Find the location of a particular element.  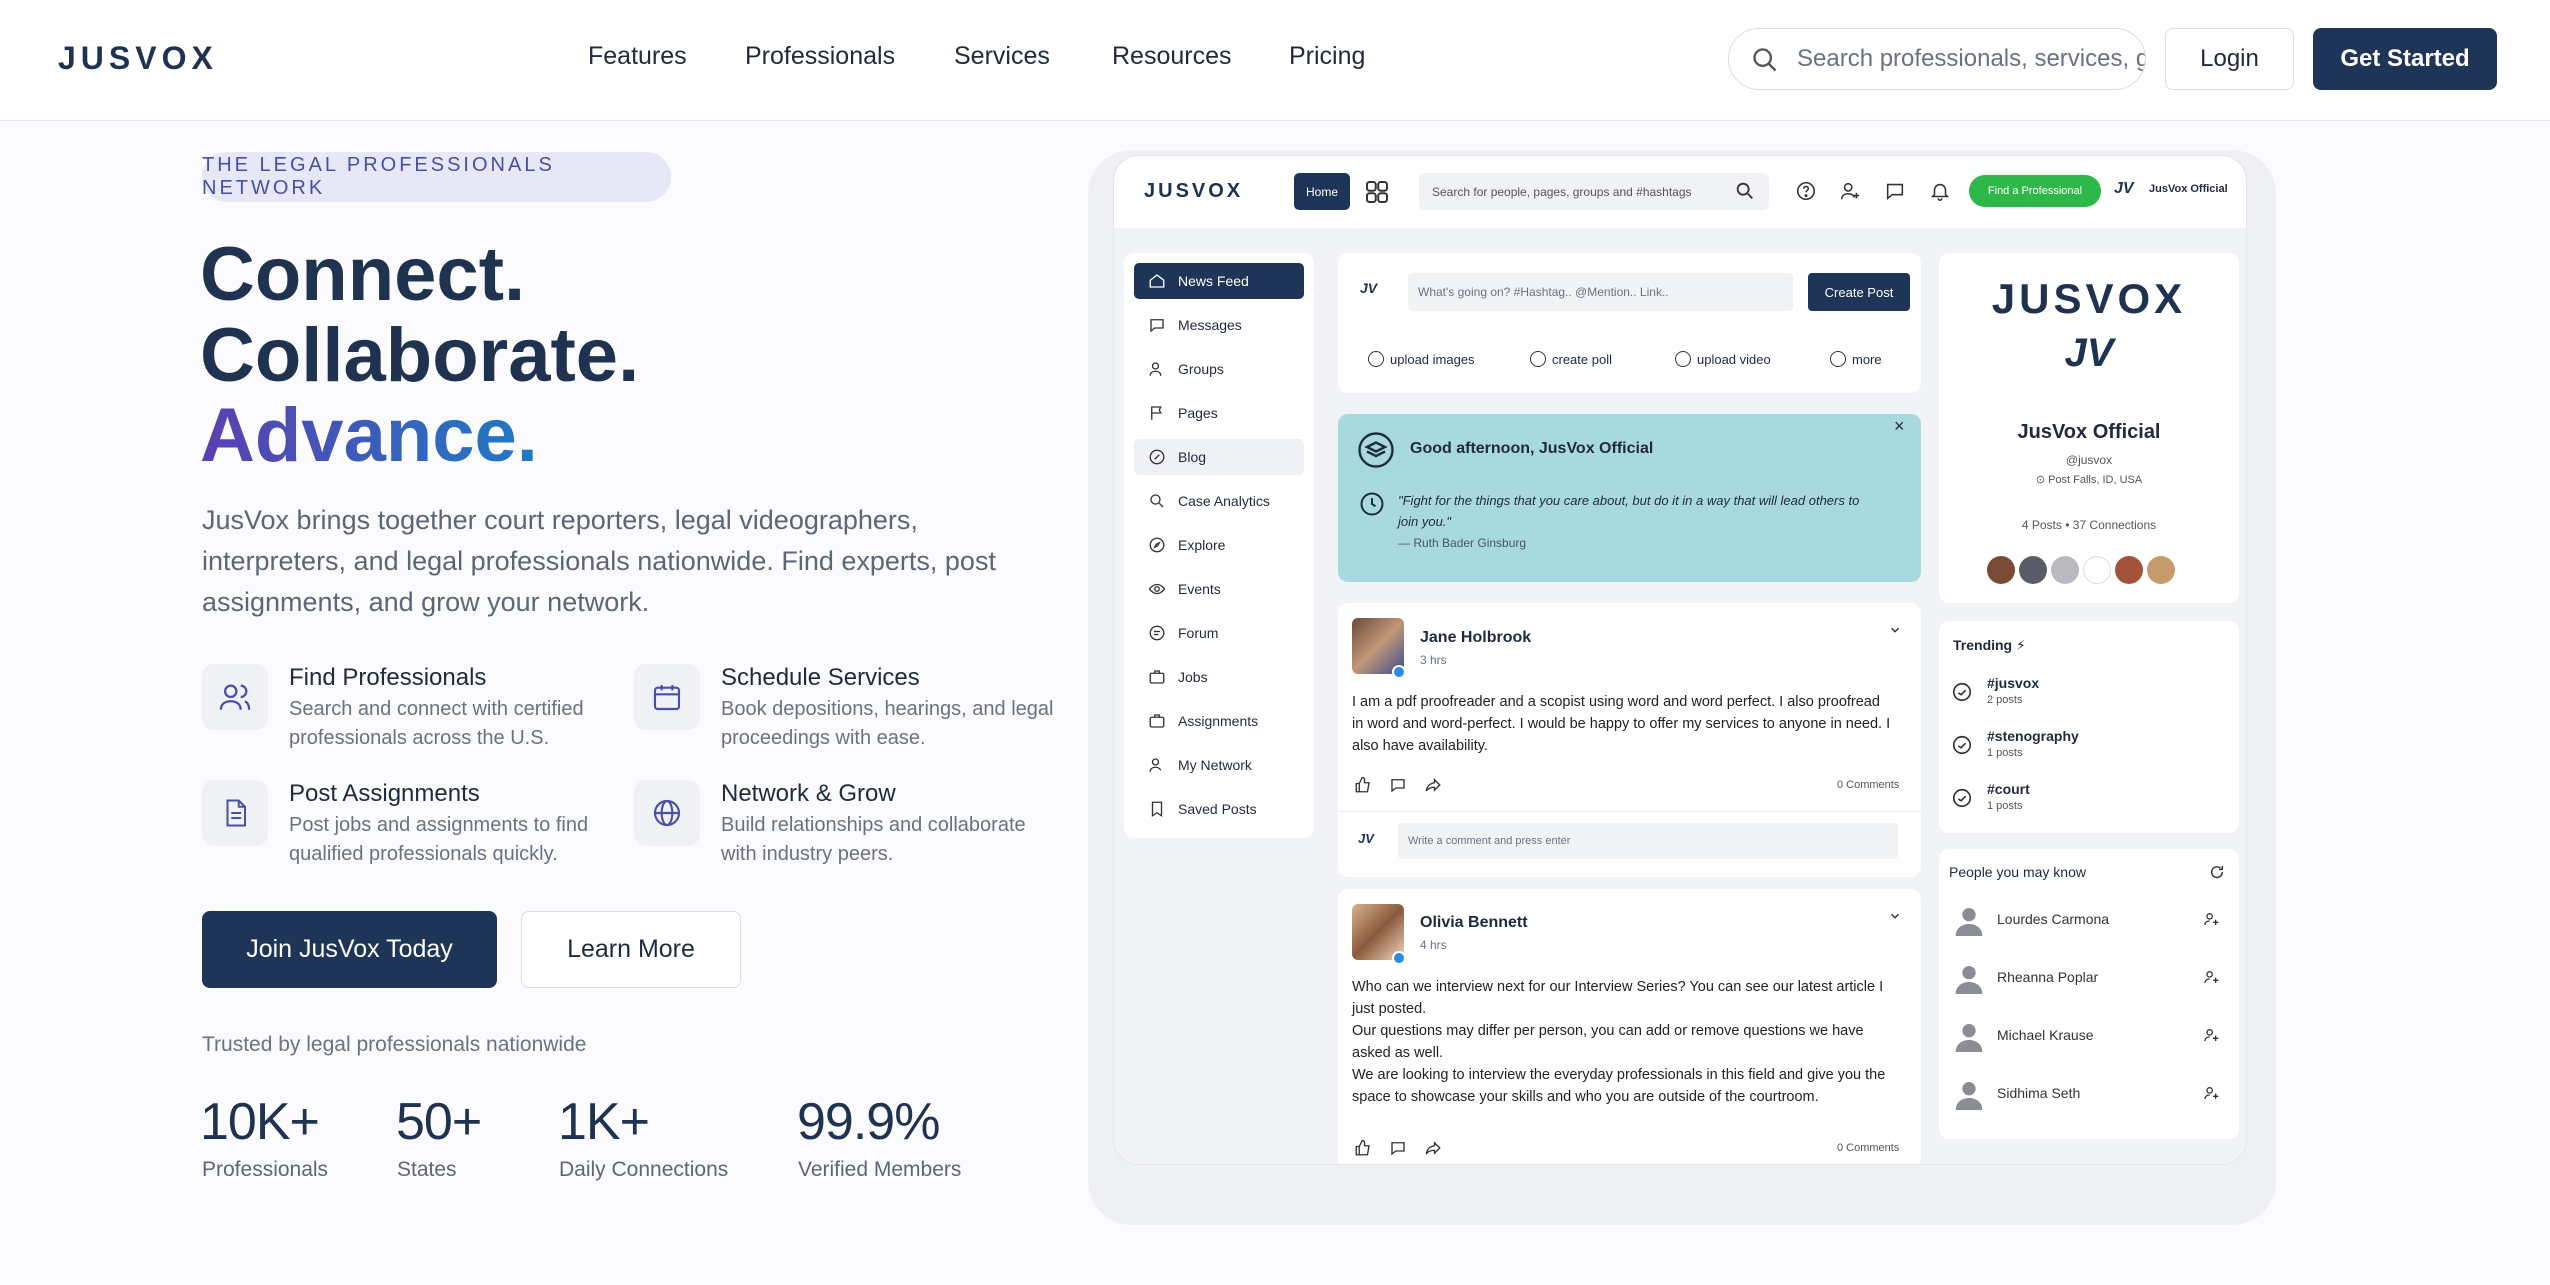

trending-tag: #court is located at coordinates (2008, 789).